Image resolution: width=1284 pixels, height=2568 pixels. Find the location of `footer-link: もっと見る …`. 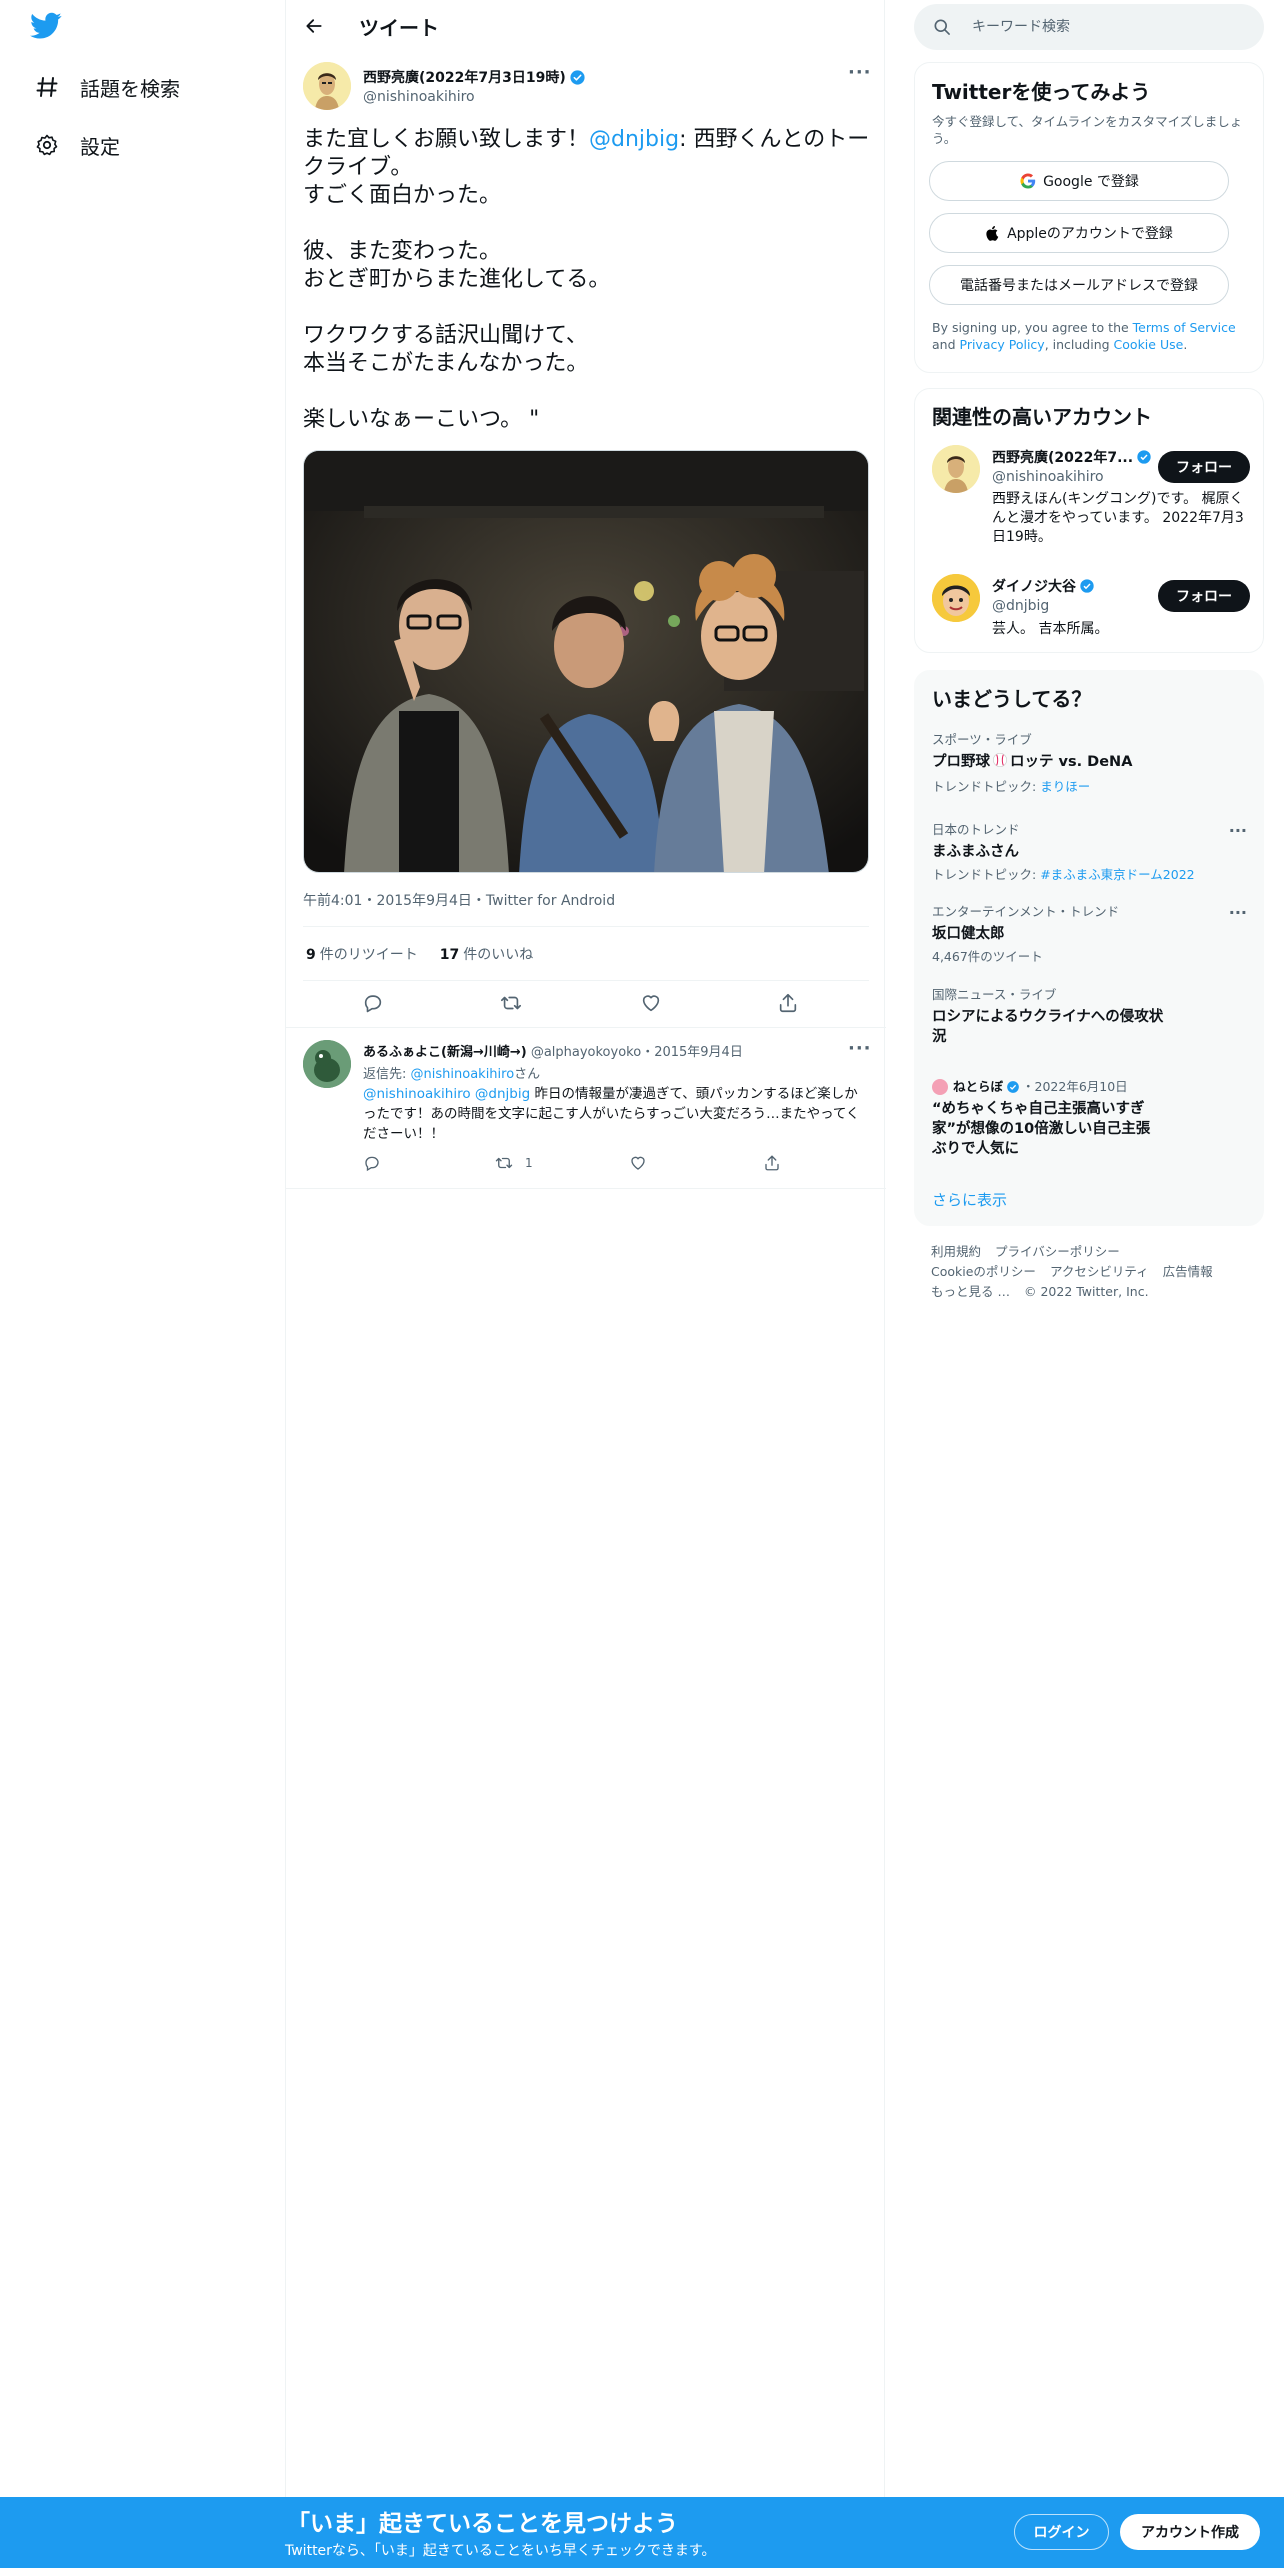

footer-link: もっと見る … is located at coordinates (970, 1292).